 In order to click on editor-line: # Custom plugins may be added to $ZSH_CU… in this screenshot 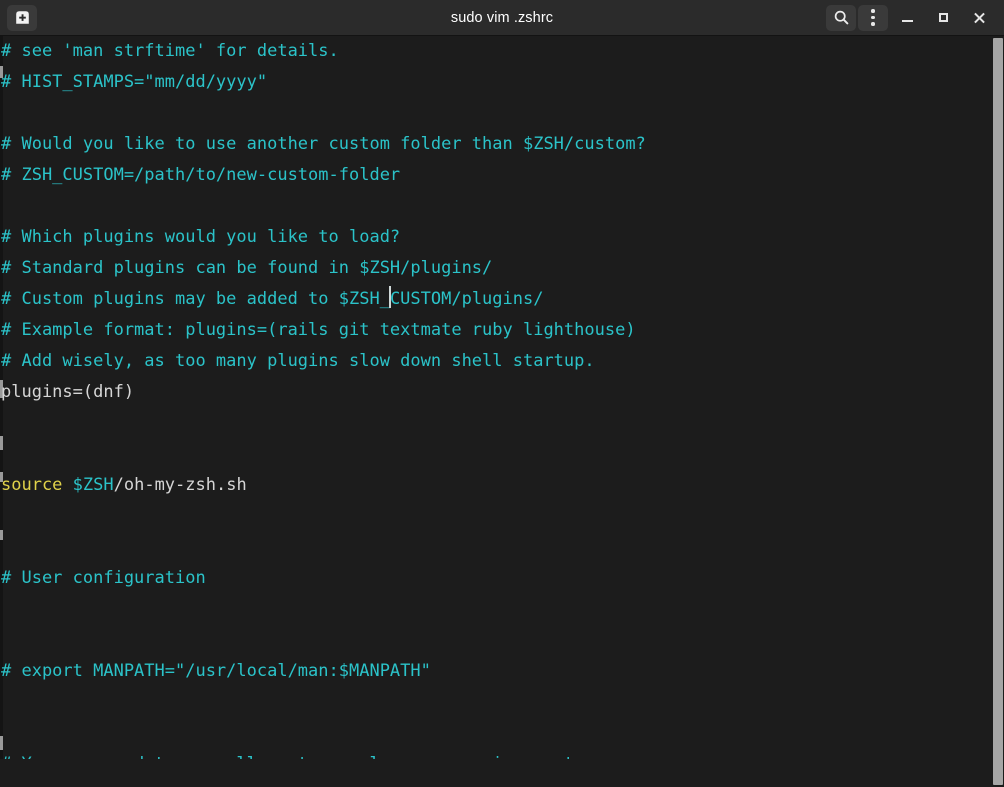, I will do `click(323, 299)`.